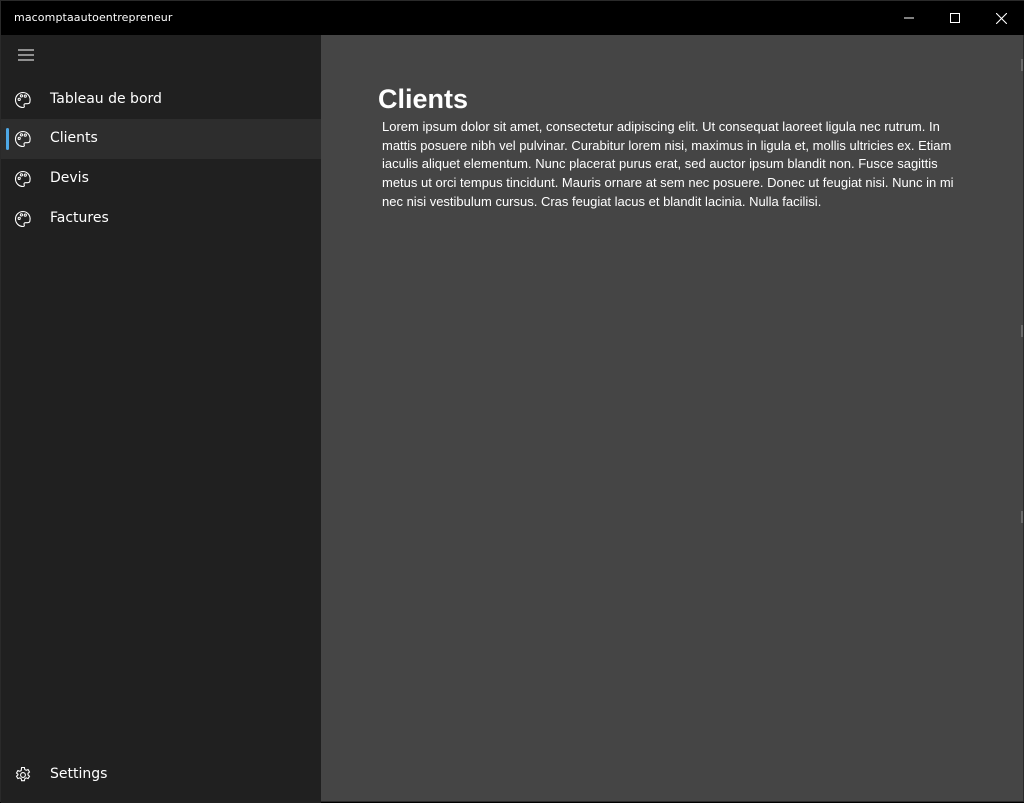  Describe the element at coordinates (23, 775) in the screenshot. I see `gear-icon` at that location.